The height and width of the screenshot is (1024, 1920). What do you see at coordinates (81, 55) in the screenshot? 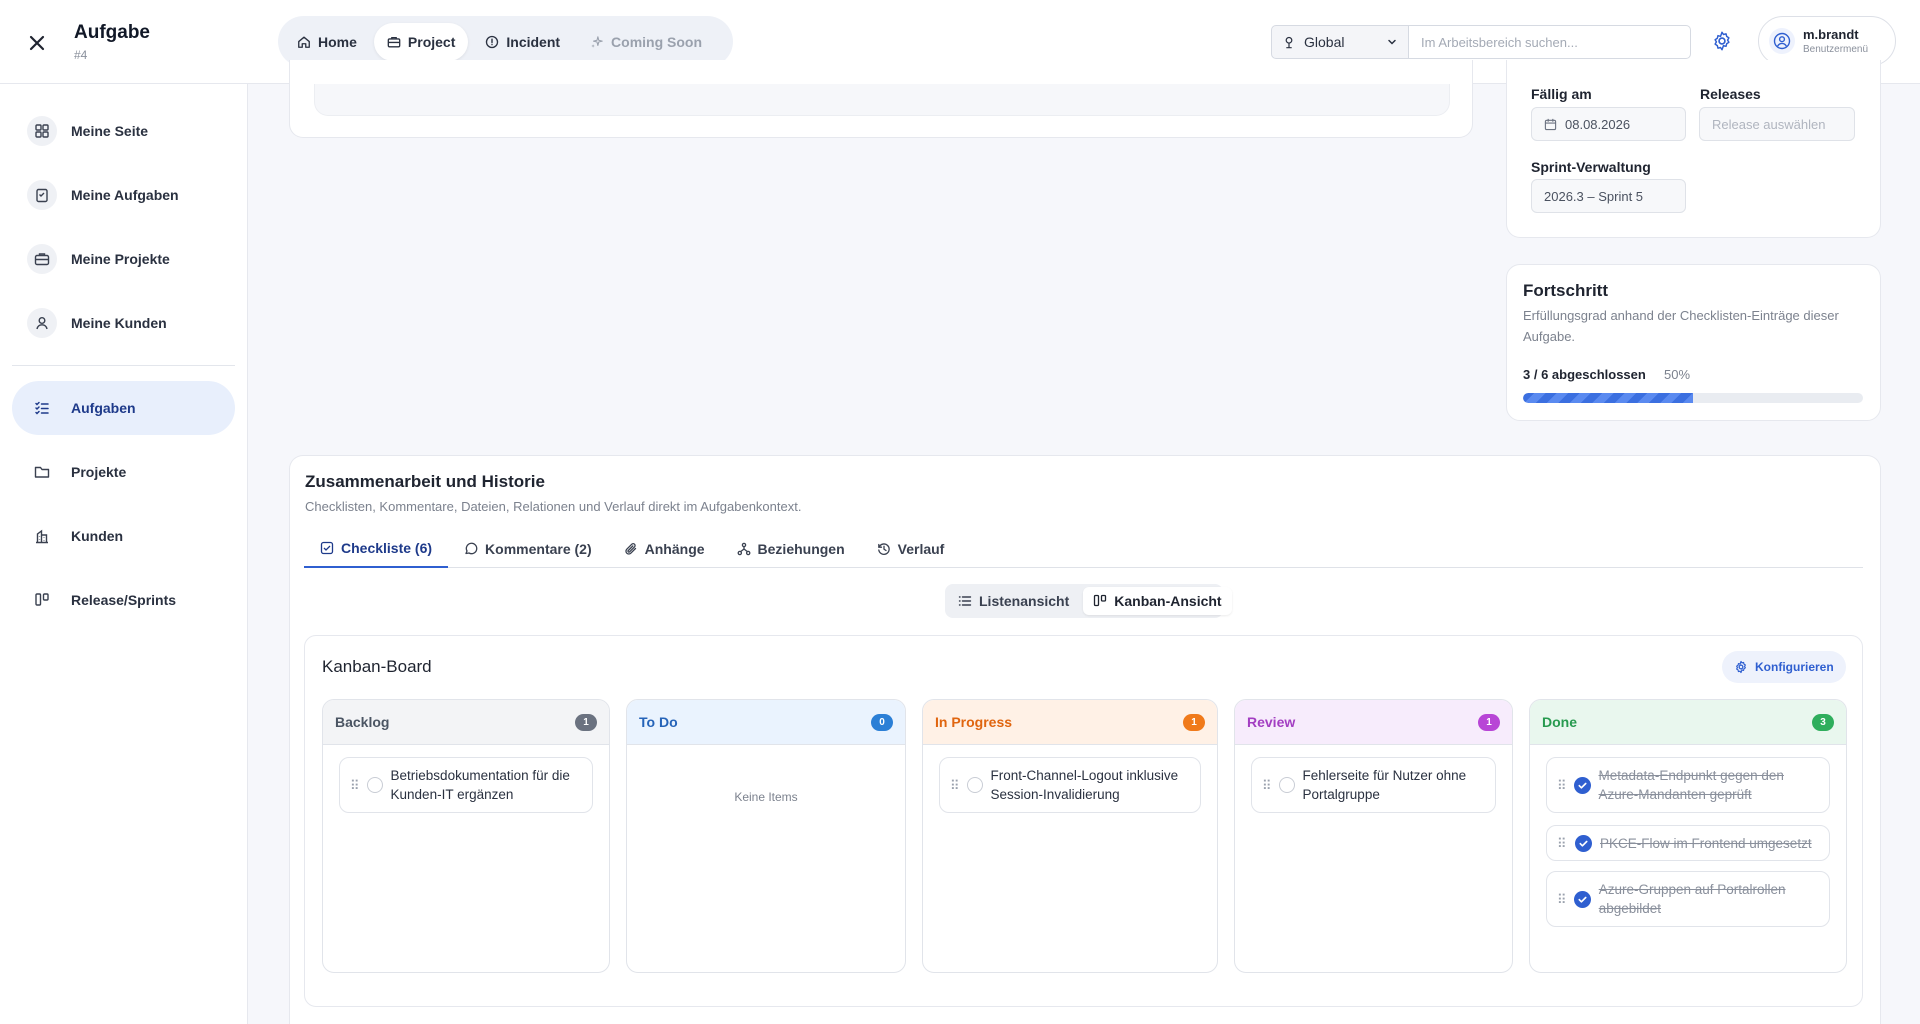
I see `page-subtitle: #4` at bounding box center [81, 55].